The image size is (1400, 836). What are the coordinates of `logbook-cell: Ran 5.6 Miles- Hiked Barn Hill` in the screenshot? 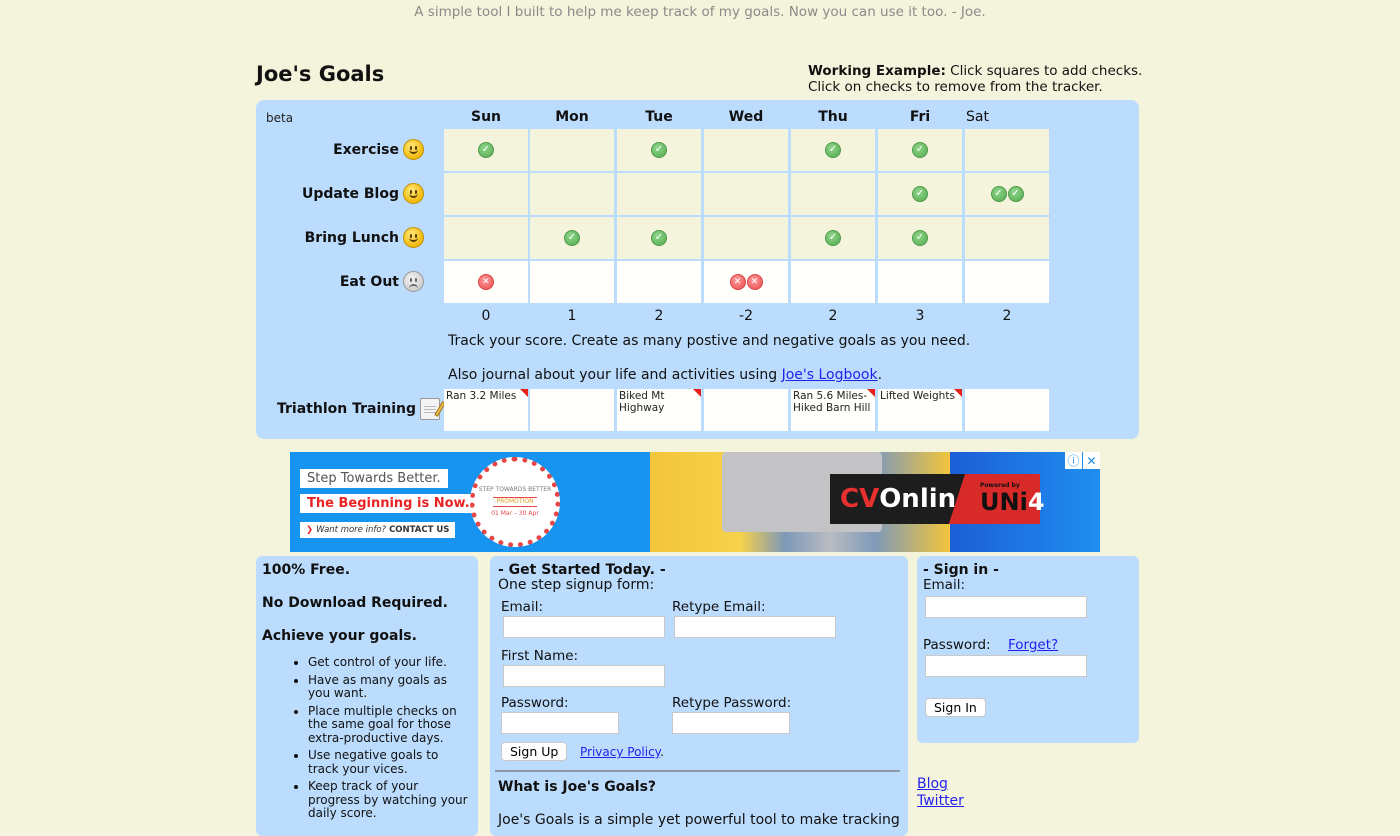 It's located at (833, 410).